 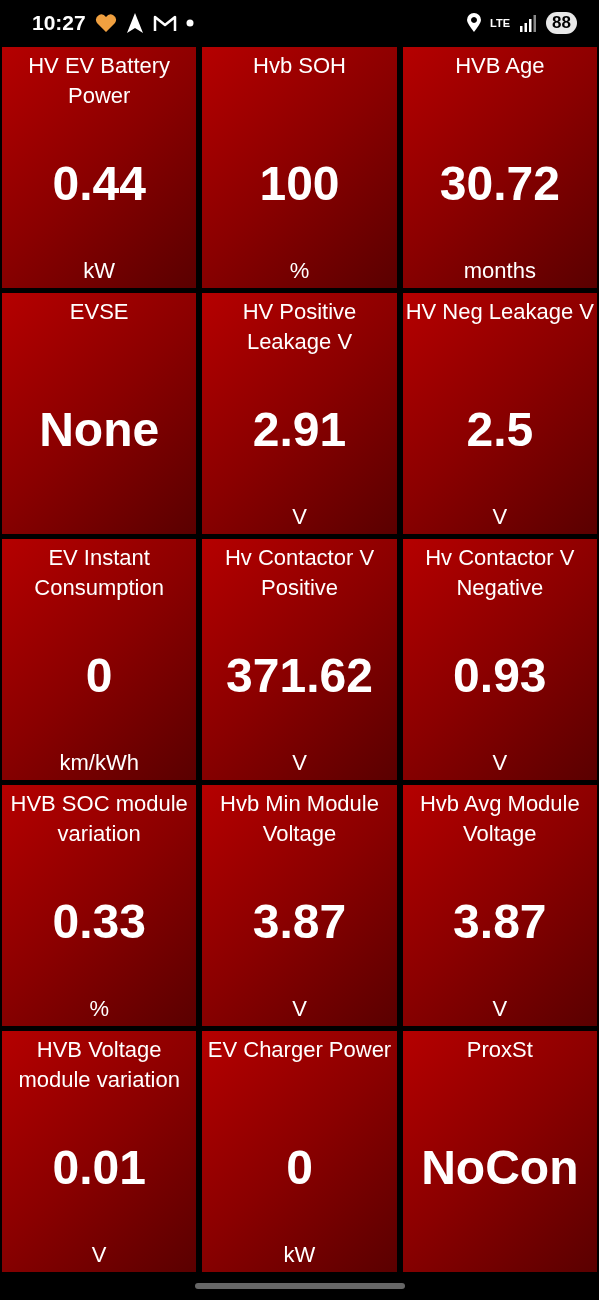 I want to click on gauge-title: HVB SOC module variation, so click(x=99, y=819).